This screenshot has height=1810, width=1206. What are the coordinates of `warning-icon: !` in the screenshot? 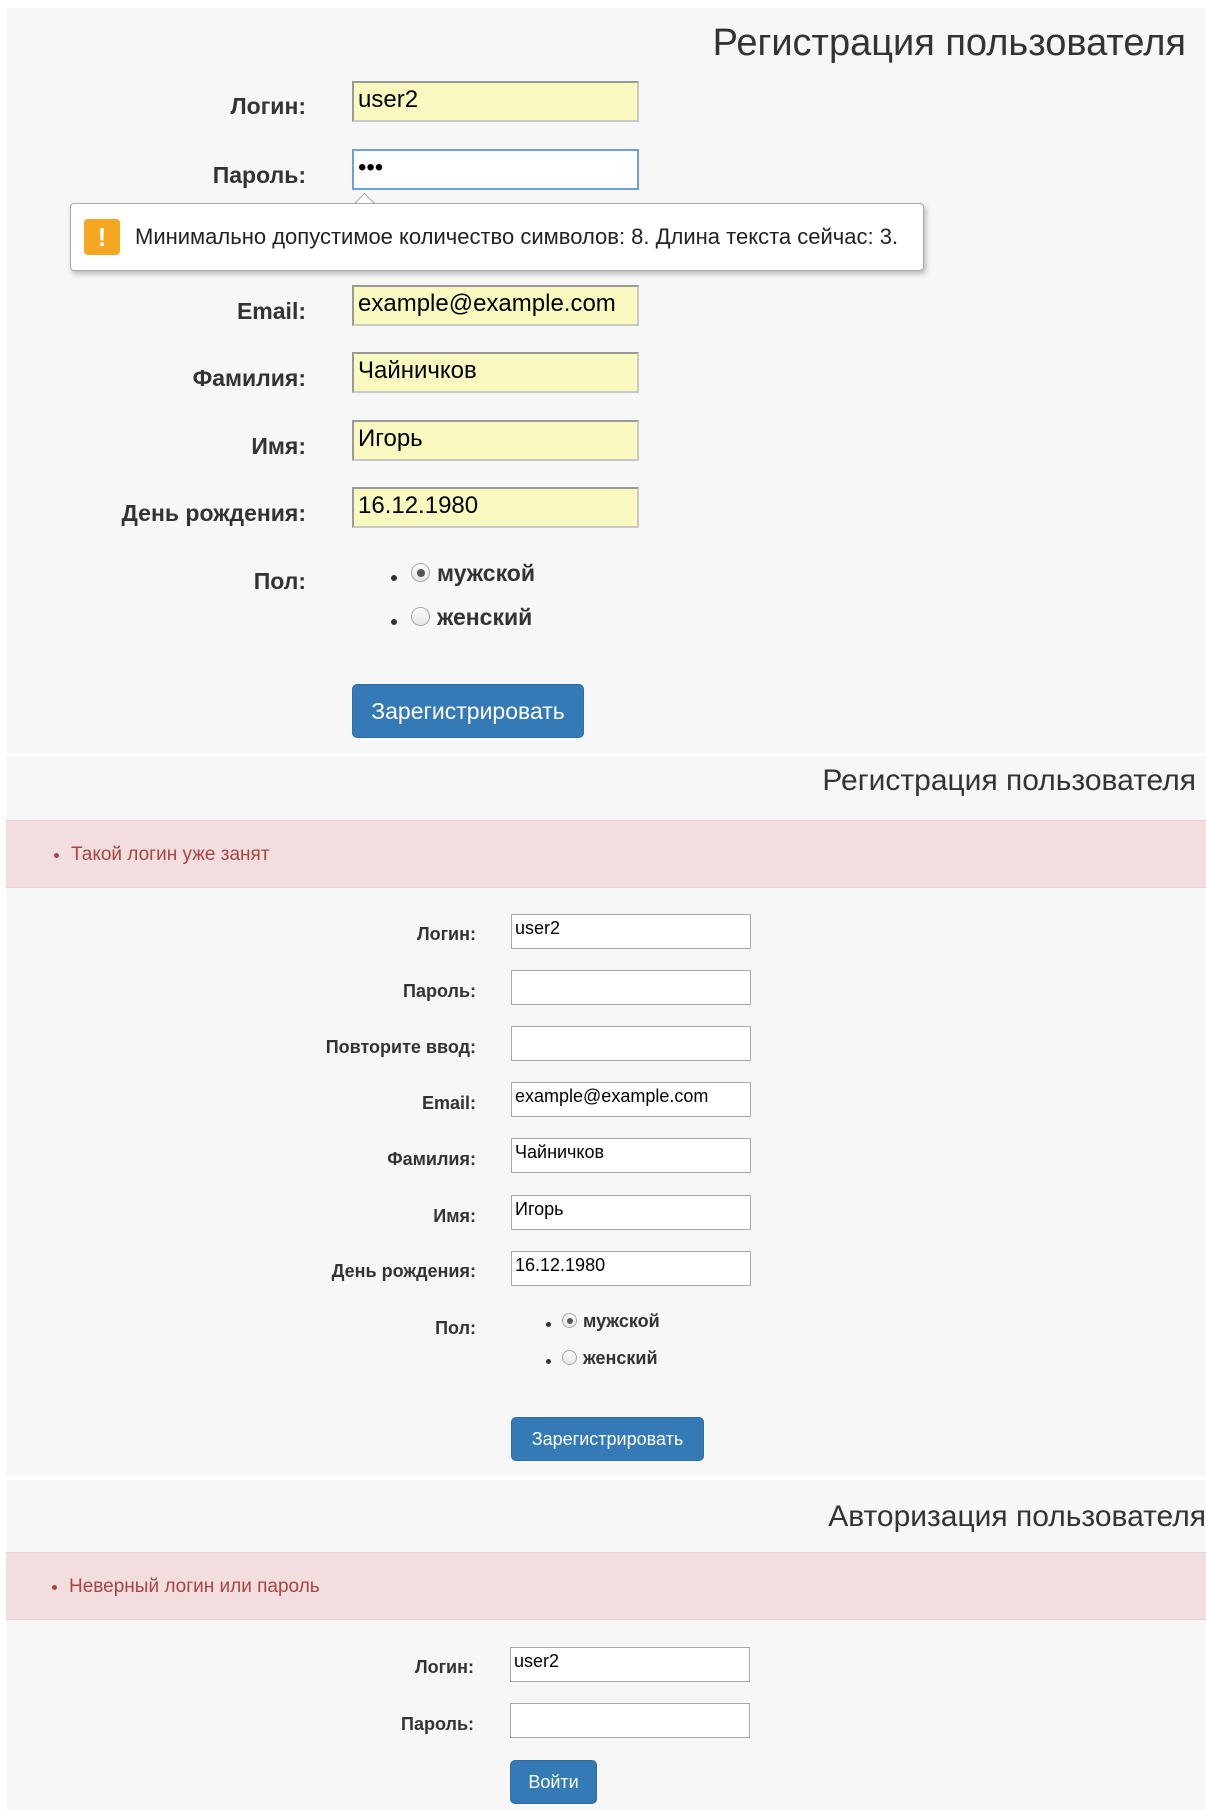 It's located at (102, 237).